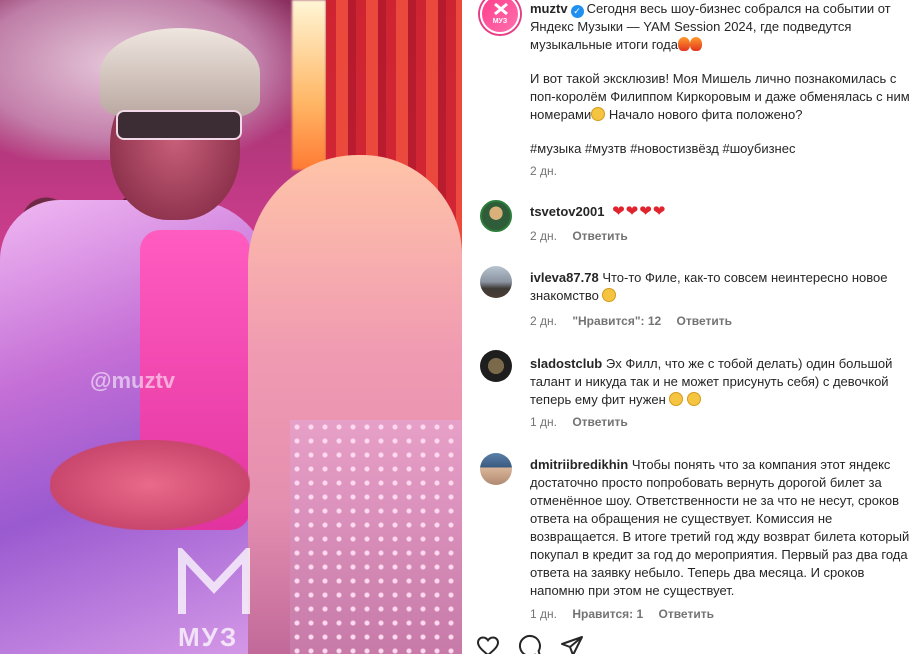 The image size is (916, 654). What do you see at coordinates (577, 11) in the screenshot?
I see `verified-icon: ✓` at bounding box center [577, 11].